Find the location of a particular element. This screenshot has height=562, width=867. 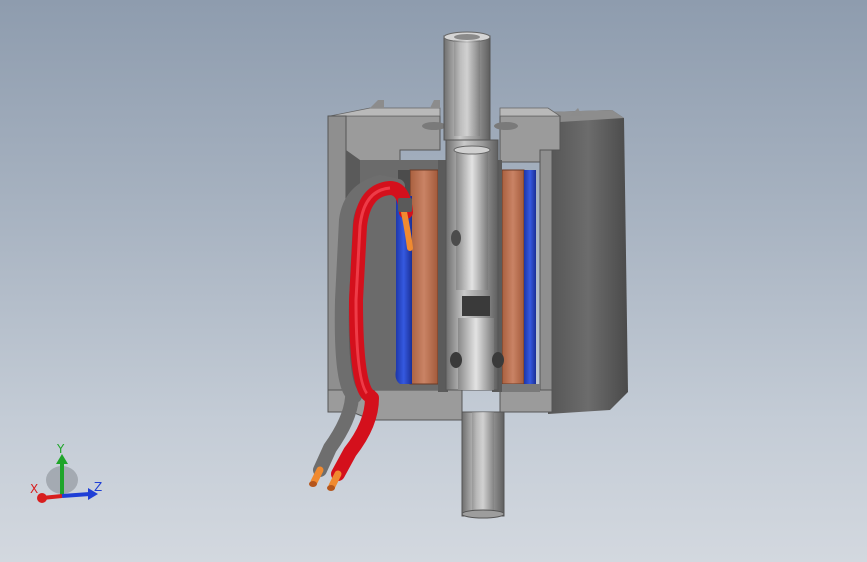

x-axis-label: X is located at coordinates (34, 489).